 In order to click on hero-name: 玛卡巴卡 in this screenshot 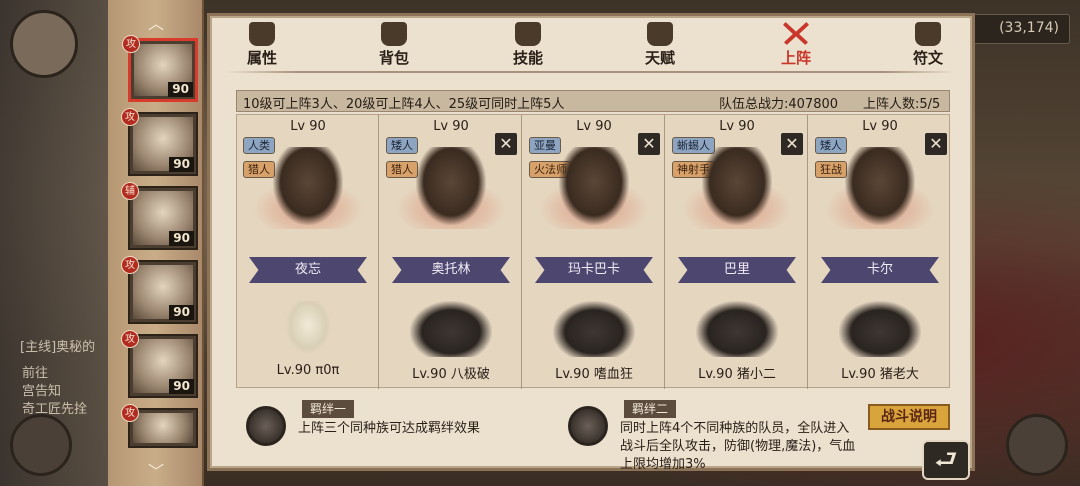, I will do `click(594, 270)`.